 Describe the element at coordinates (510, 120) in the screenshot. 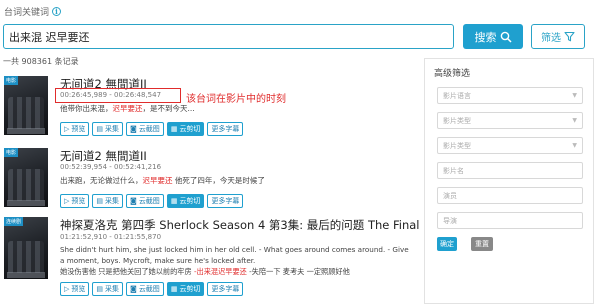

I see `type-select: 影片类型 ▼` at that location.